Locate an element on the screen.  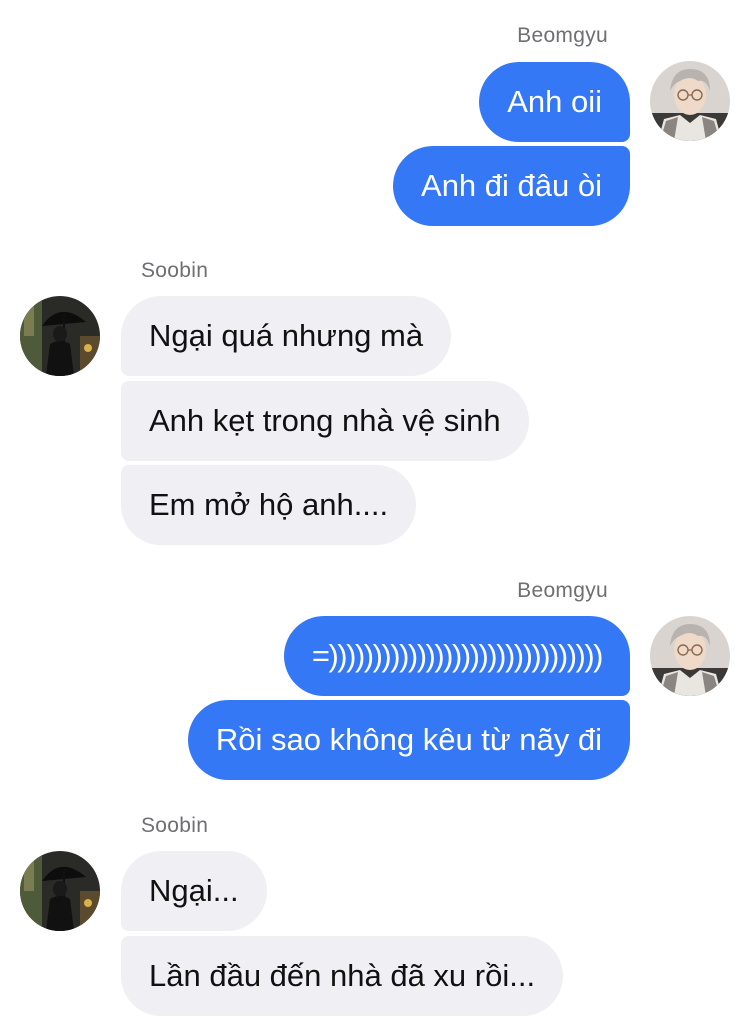
message-bubble-incoming: Ngại quá nhưng mà is located at coordinates (286, 336).